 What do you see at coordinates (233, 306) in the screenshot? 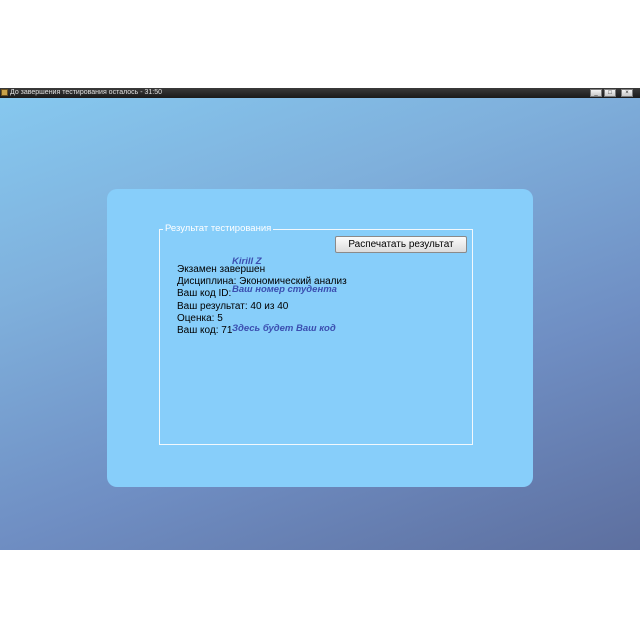
I see `score-text: Ваш результат: 40 из 40` at bounding box center [233, 306].